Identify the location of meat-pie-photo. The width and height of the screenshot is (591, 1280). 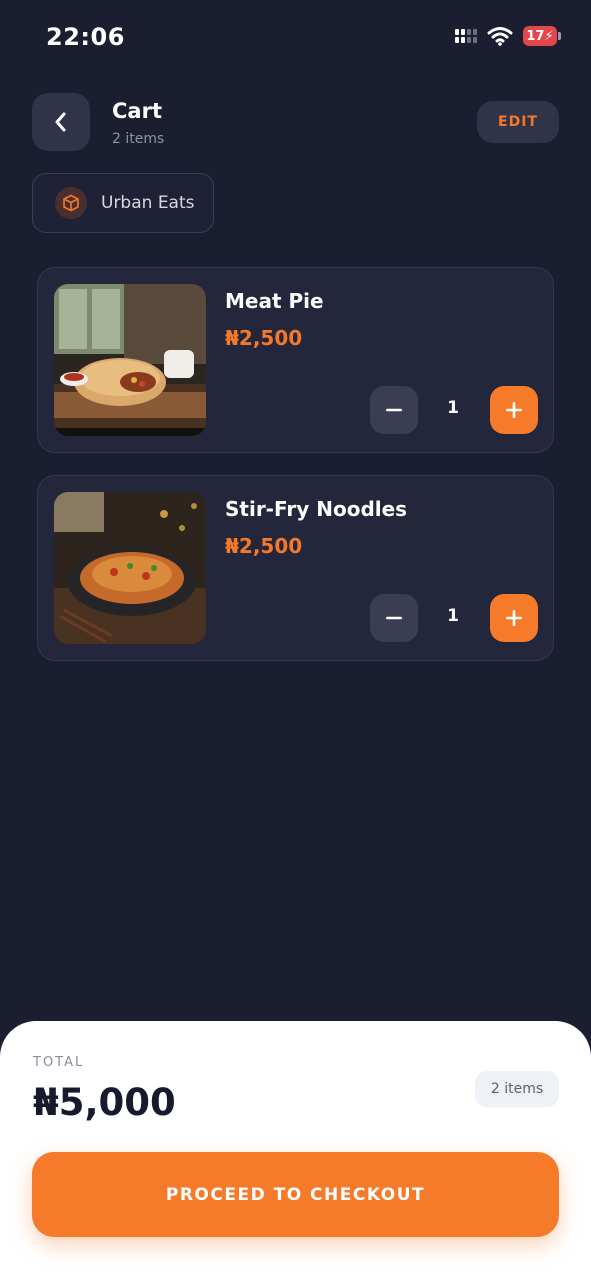
(130, 360).